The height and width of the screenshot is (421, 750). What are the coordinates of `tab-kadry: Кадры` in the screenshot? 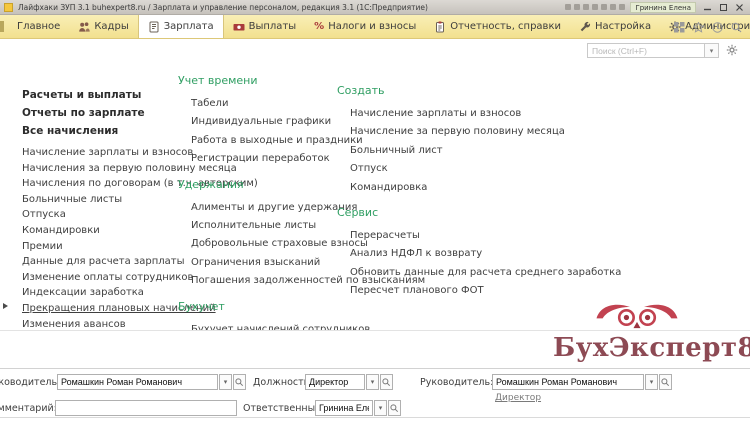 It's located at (103, 26).